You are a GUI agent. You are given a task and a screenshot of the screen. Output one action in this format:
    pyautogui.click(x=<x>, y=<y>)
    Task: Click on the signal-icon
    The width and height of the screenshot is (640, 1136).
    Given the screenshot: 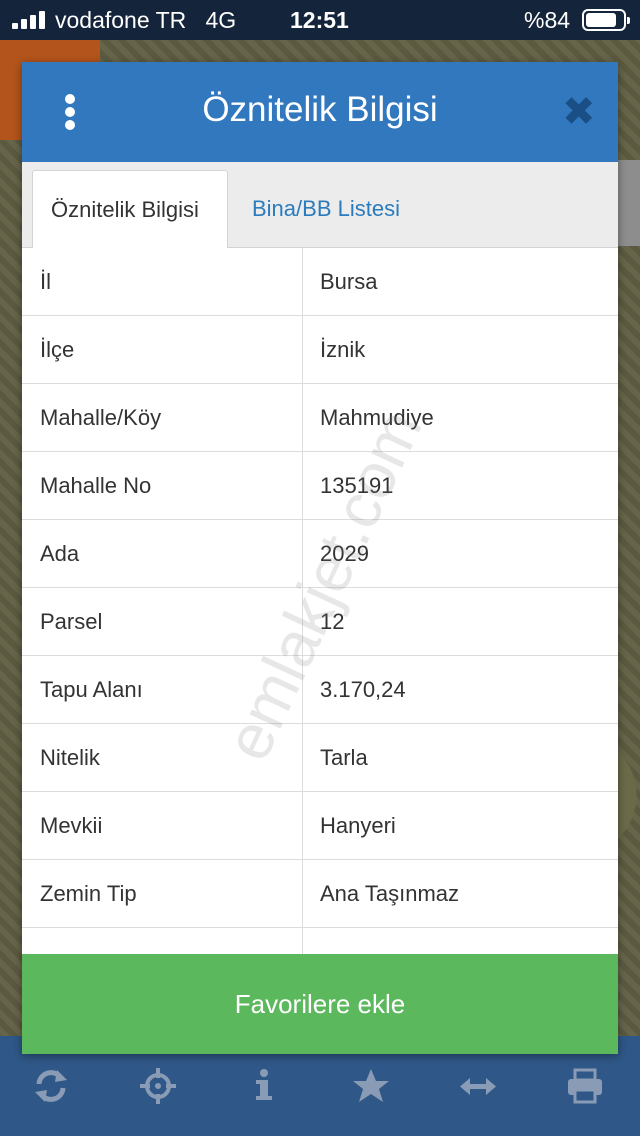 What is the action you would take?
    pyautogui.click(x=28, y=19)
    